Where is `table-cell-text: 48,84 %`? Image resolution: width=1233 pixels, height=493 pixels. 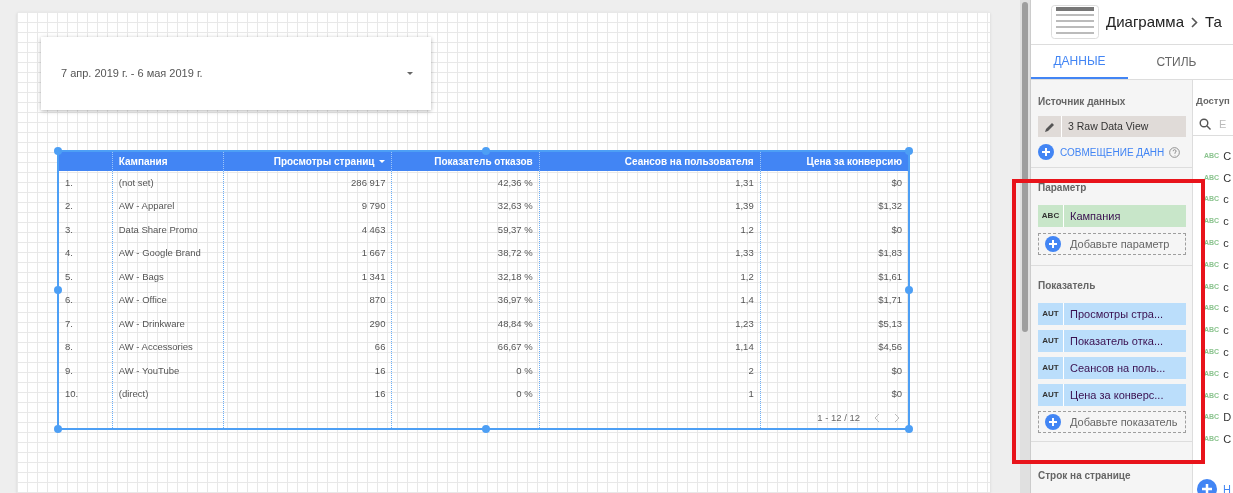
table-cell-text: 48,84 % is located at coordinates (515, 323).